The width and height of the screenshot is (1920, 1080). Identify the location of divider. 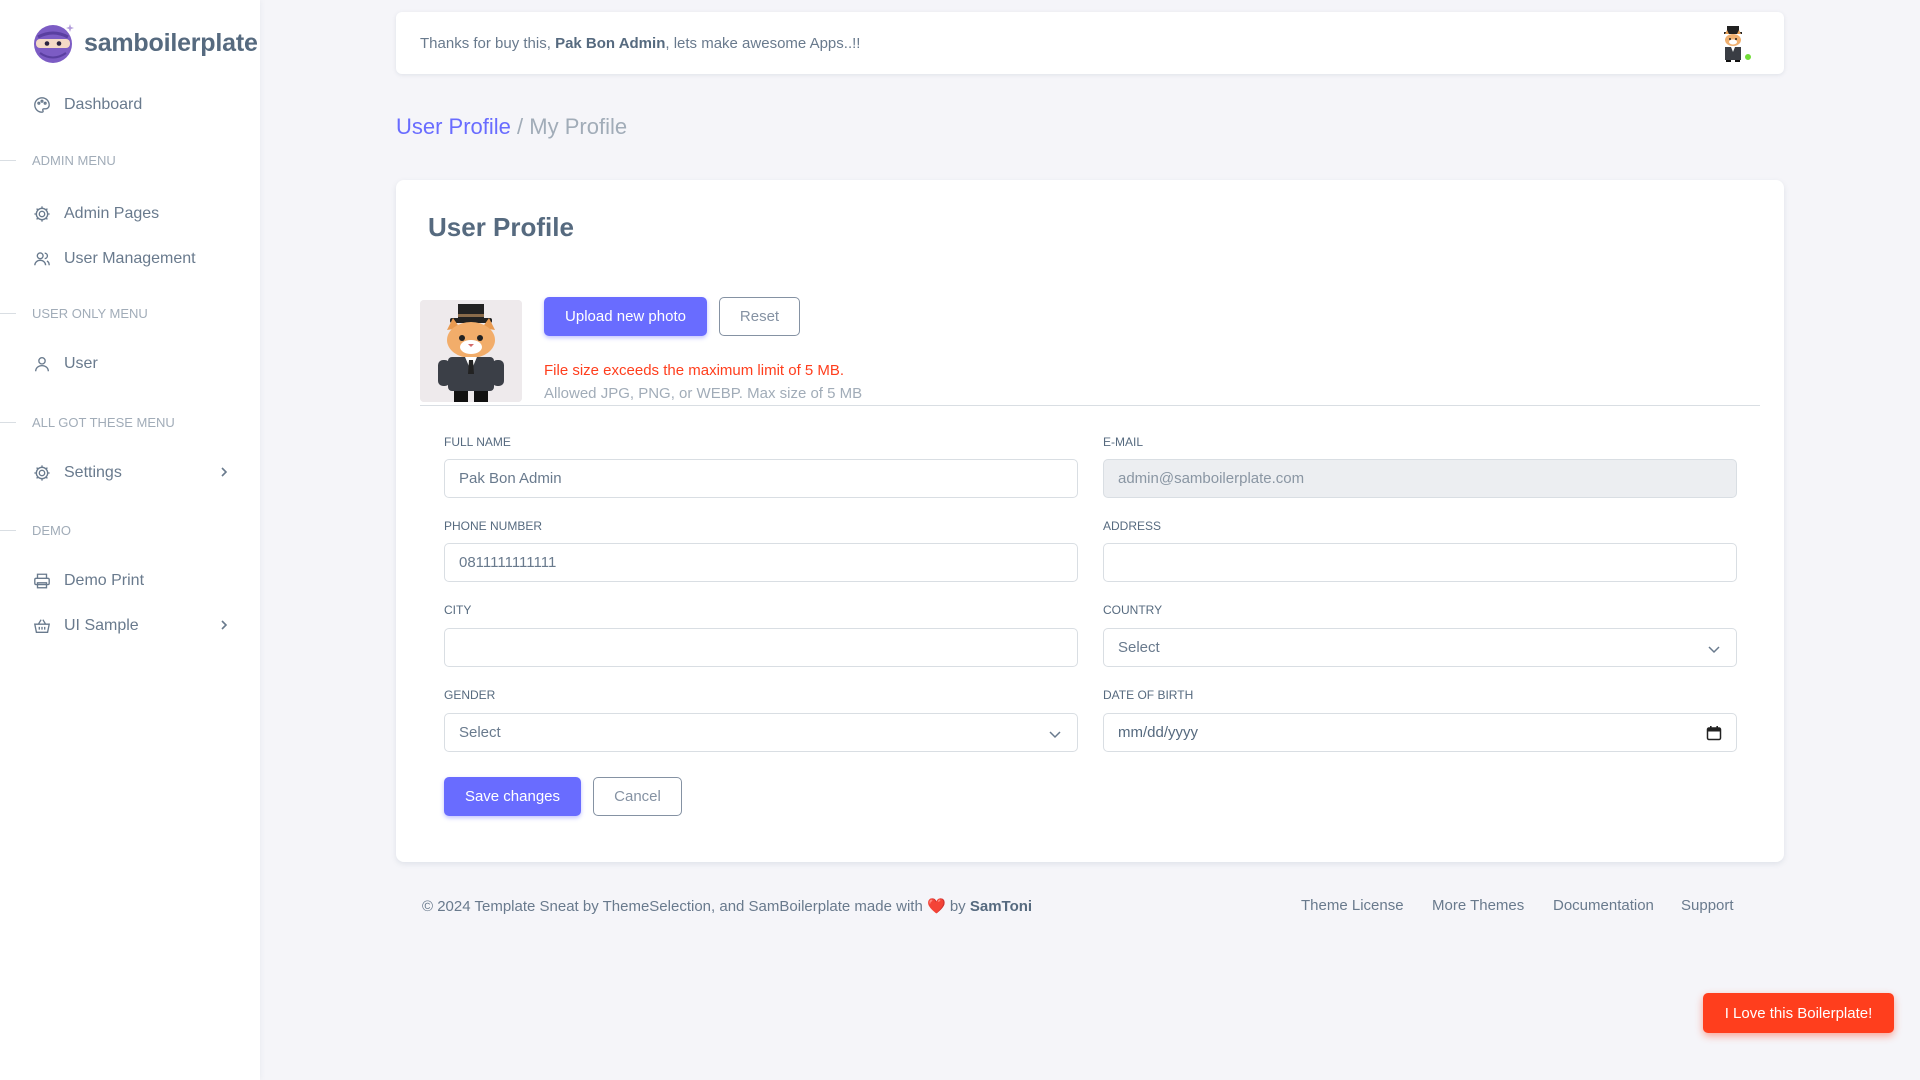
(1090, 405).